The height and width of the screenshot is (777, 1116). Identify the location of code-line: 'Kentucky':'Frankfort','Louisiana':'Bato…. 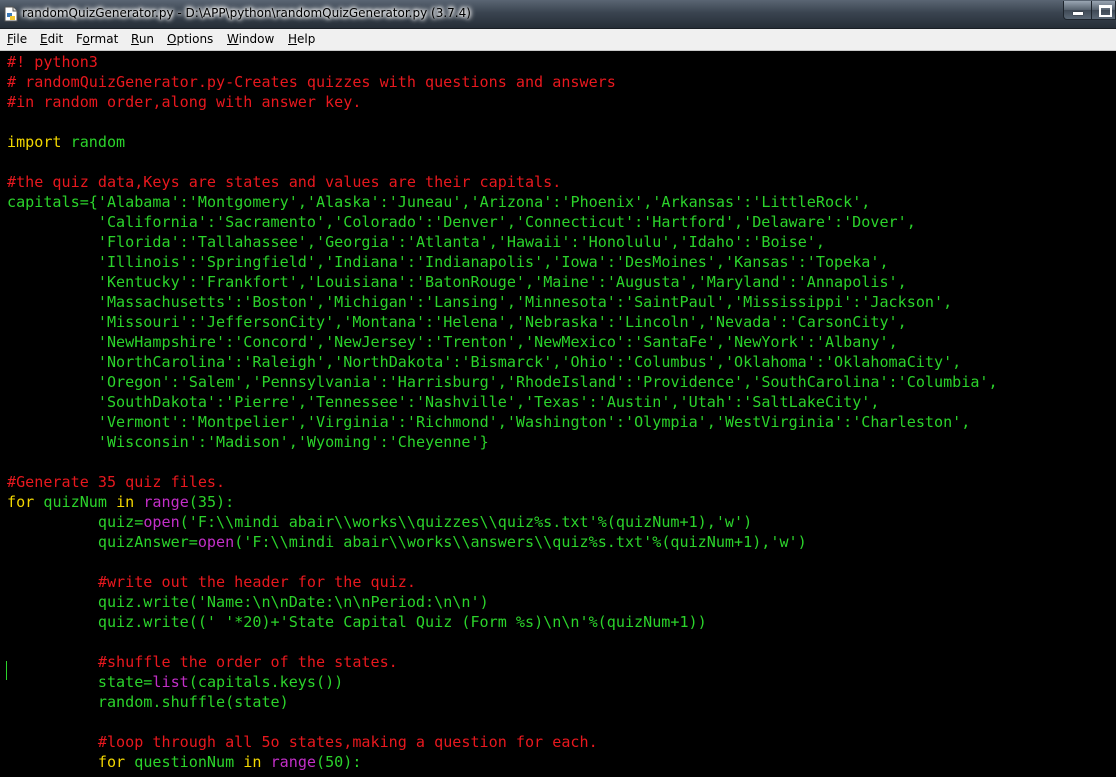
(502, 282).